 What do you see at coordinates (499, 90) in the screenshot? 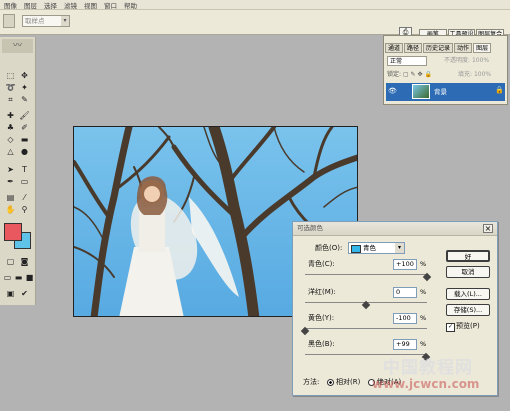
I see `lock-icon: 🔒` at bounding box center [499, 90].